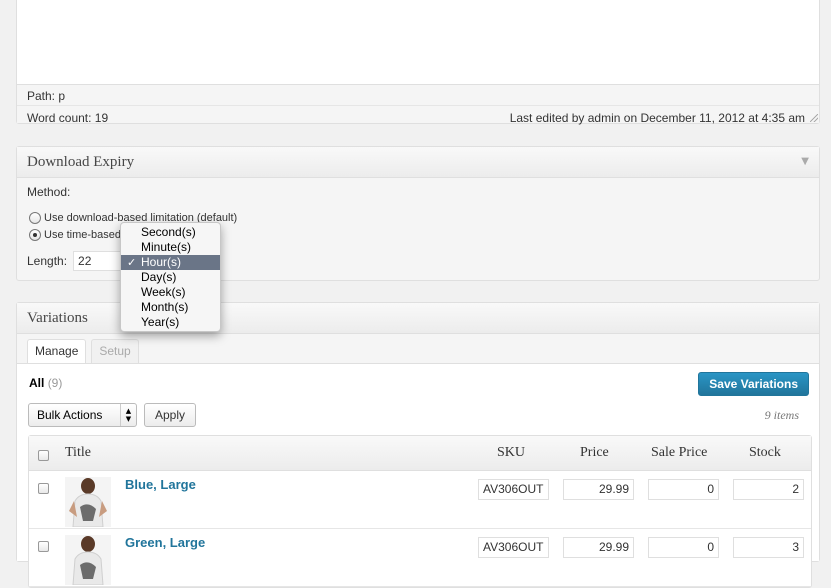 Image resolution: width=831 pixels, height=588 pixels. What do you see at coordinates (753, 384) in the screenshot?
I see `save-variations-button: Save Variations` at bounding box center [753, 384].